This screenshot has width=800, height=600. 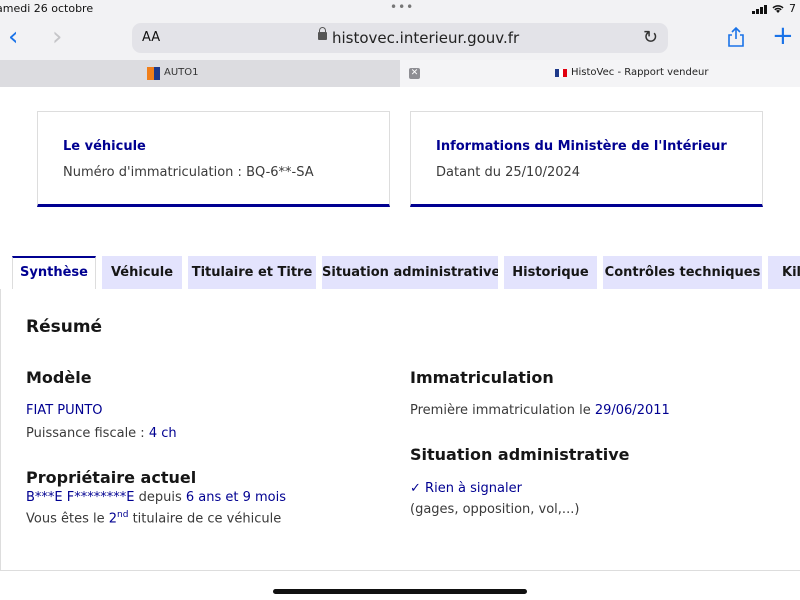 I want to click on auto1-favicon-icon, so click(x=153, y=73).